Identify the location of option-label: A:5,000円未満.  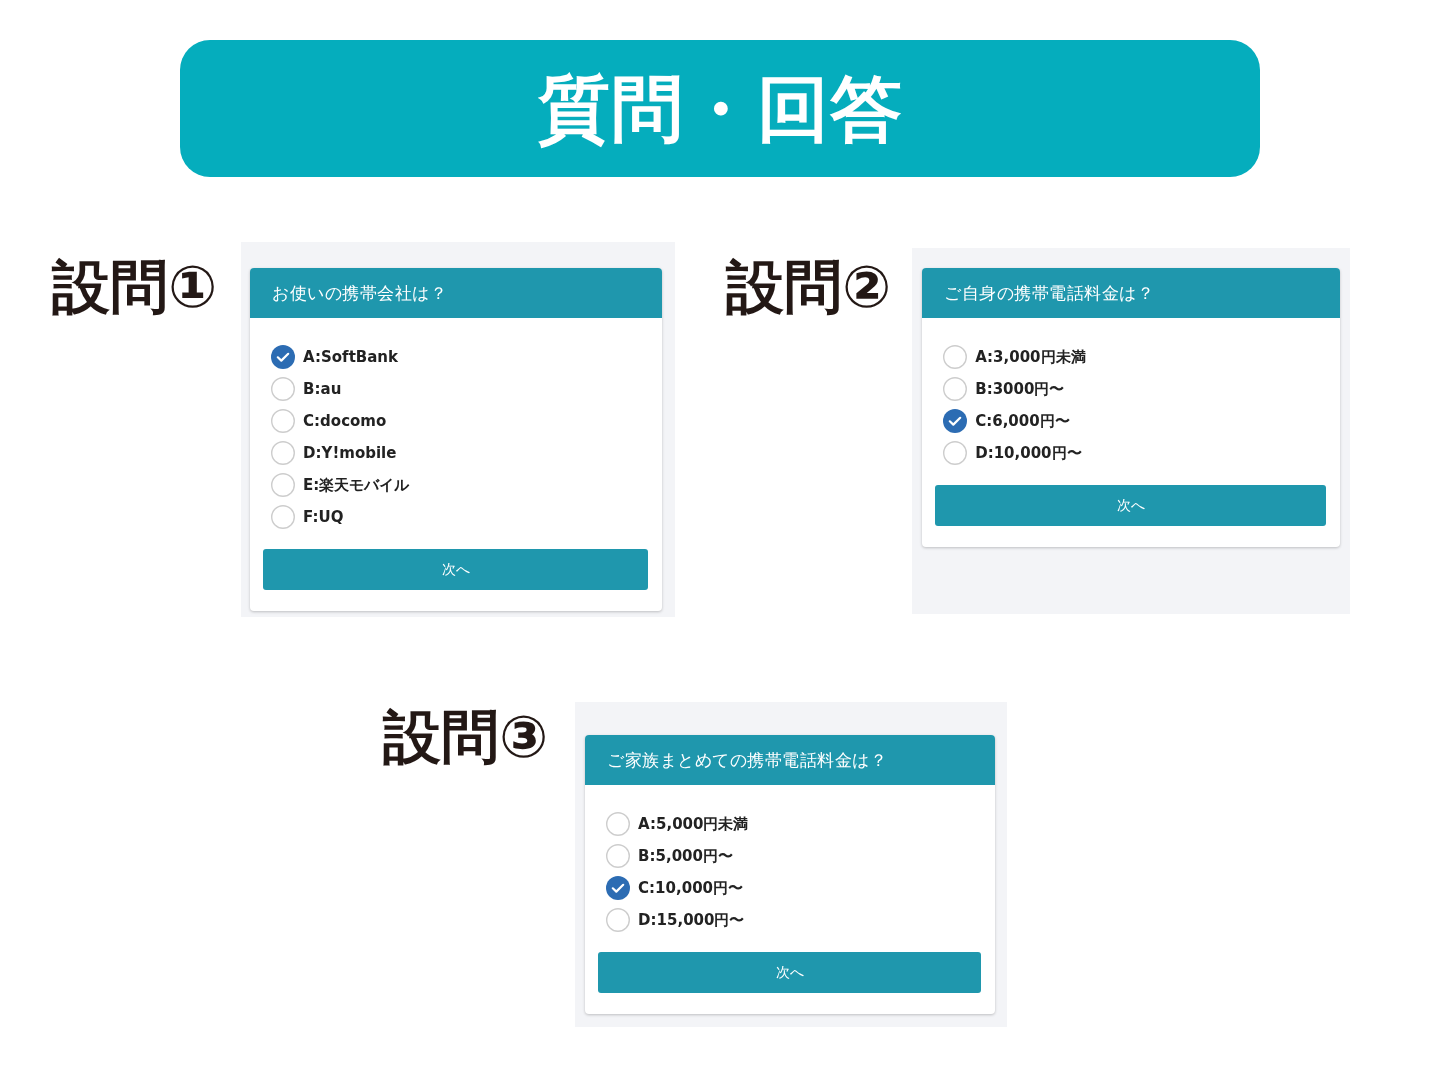
(693, 824).